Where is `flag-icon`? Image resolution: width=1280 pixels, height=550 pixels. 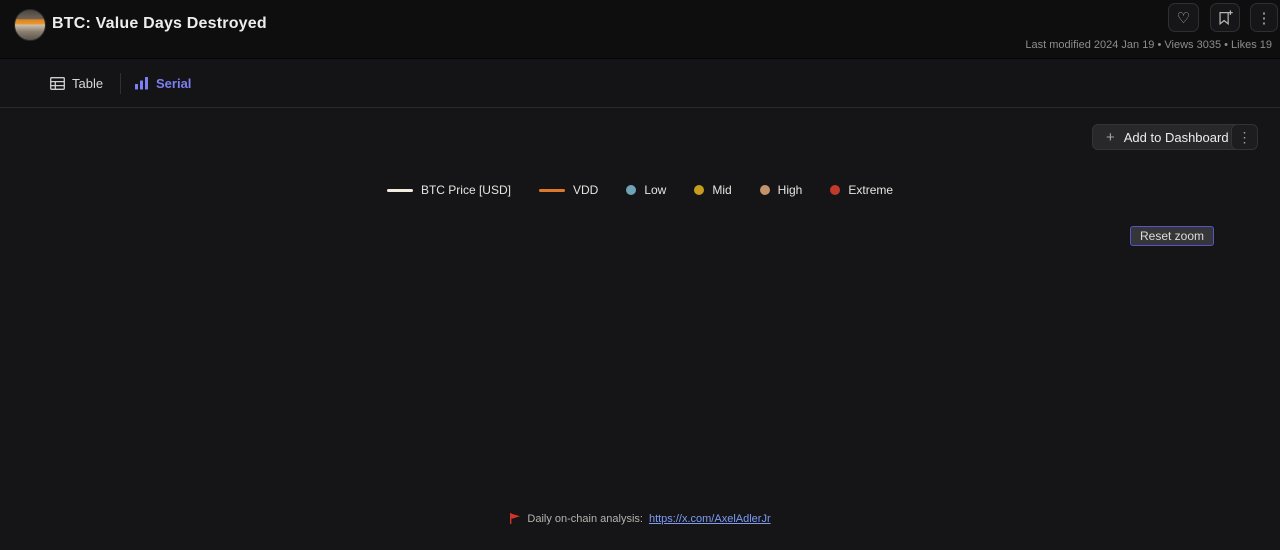 flag-icon is located at coordinates (515, 518).